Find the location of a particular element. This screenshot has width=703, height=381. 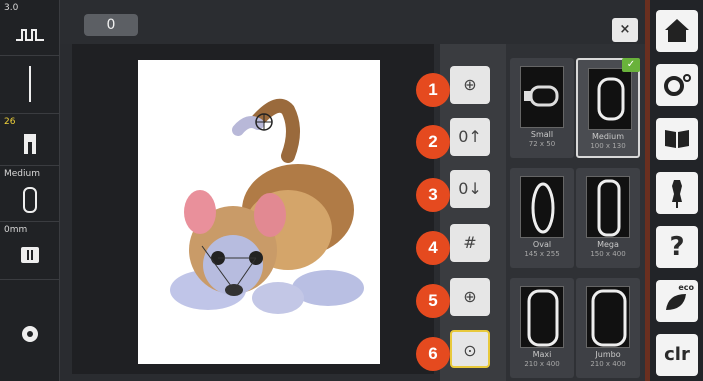

hoop-name: Medium is located at coordinates (608, 136).